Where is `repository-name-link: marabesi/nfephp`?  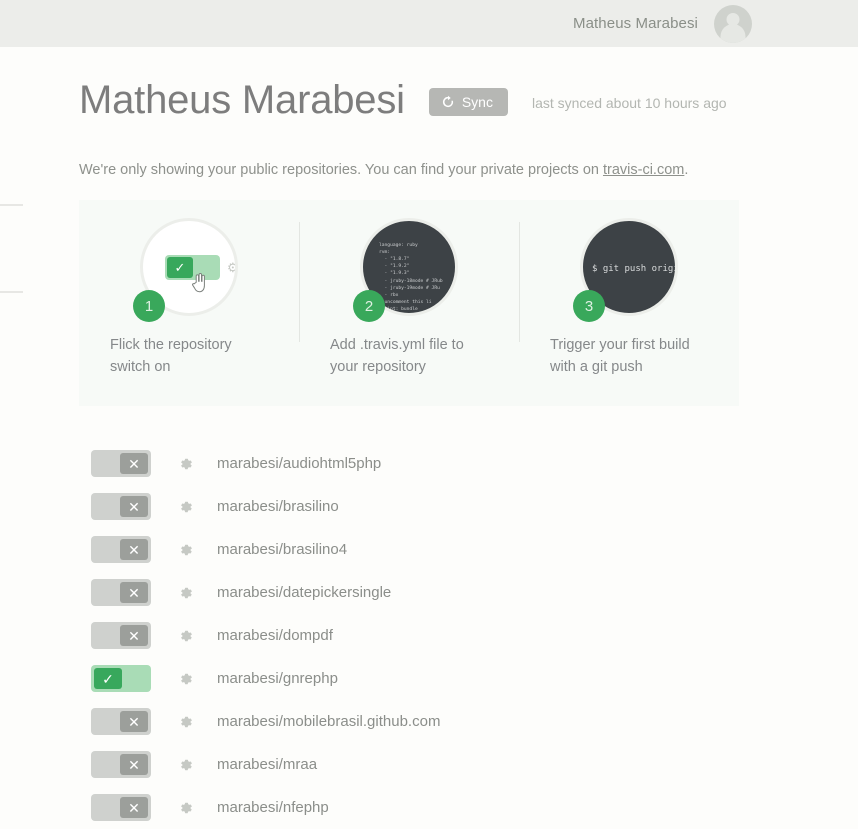
repository-name-link: marabesi/nfephp is located at coordinates (273, 807).